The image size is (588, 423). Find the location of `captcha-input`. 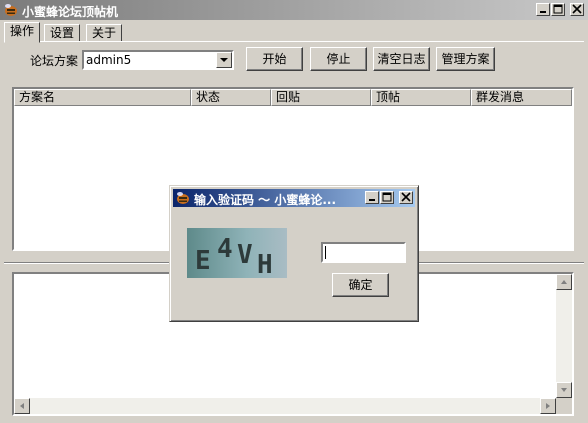

captcha-input is located at coordinates (363, 252).